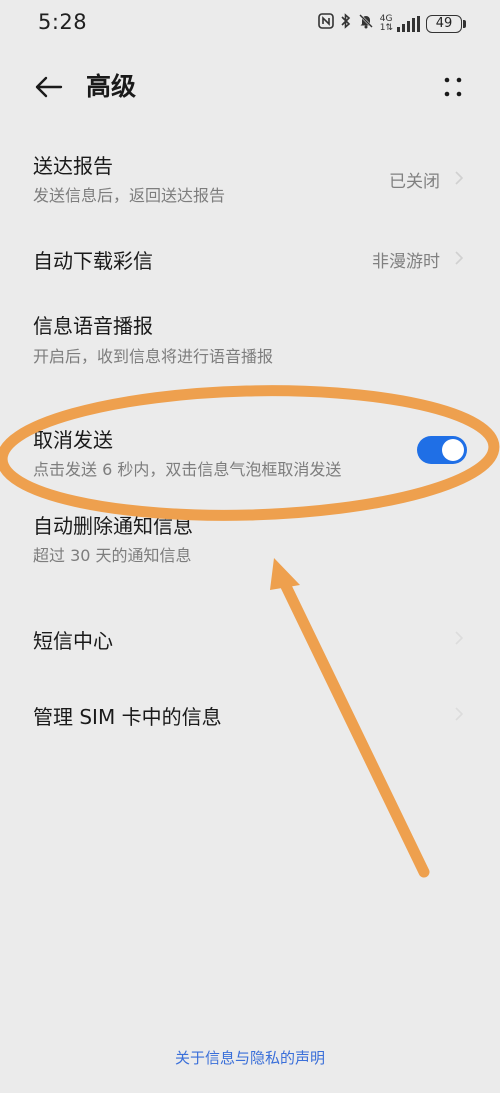 The image size is (500, 1093). What do you see at coordinates (446, 24) in the screenshot?
I see `battery-icon: 49` at bounding box center [446, 24].